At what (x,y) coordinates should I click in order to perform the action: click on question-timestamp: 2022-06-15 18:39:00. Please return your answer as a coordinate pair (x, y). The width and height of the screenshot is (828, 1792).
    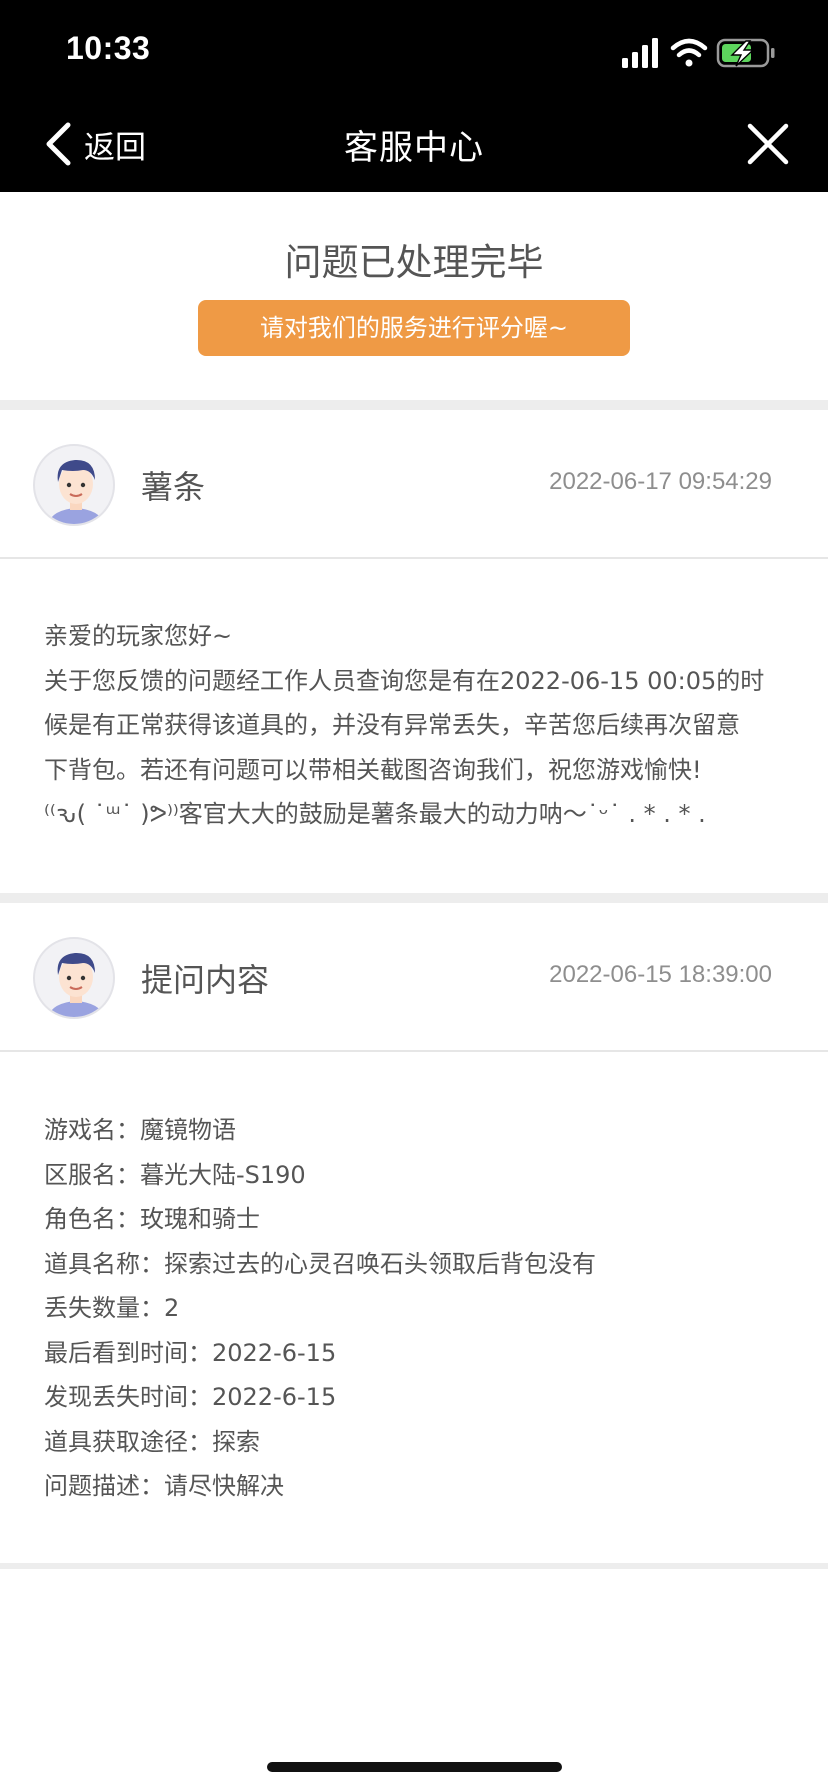
    Looking at the image, I should click on (660, 974).